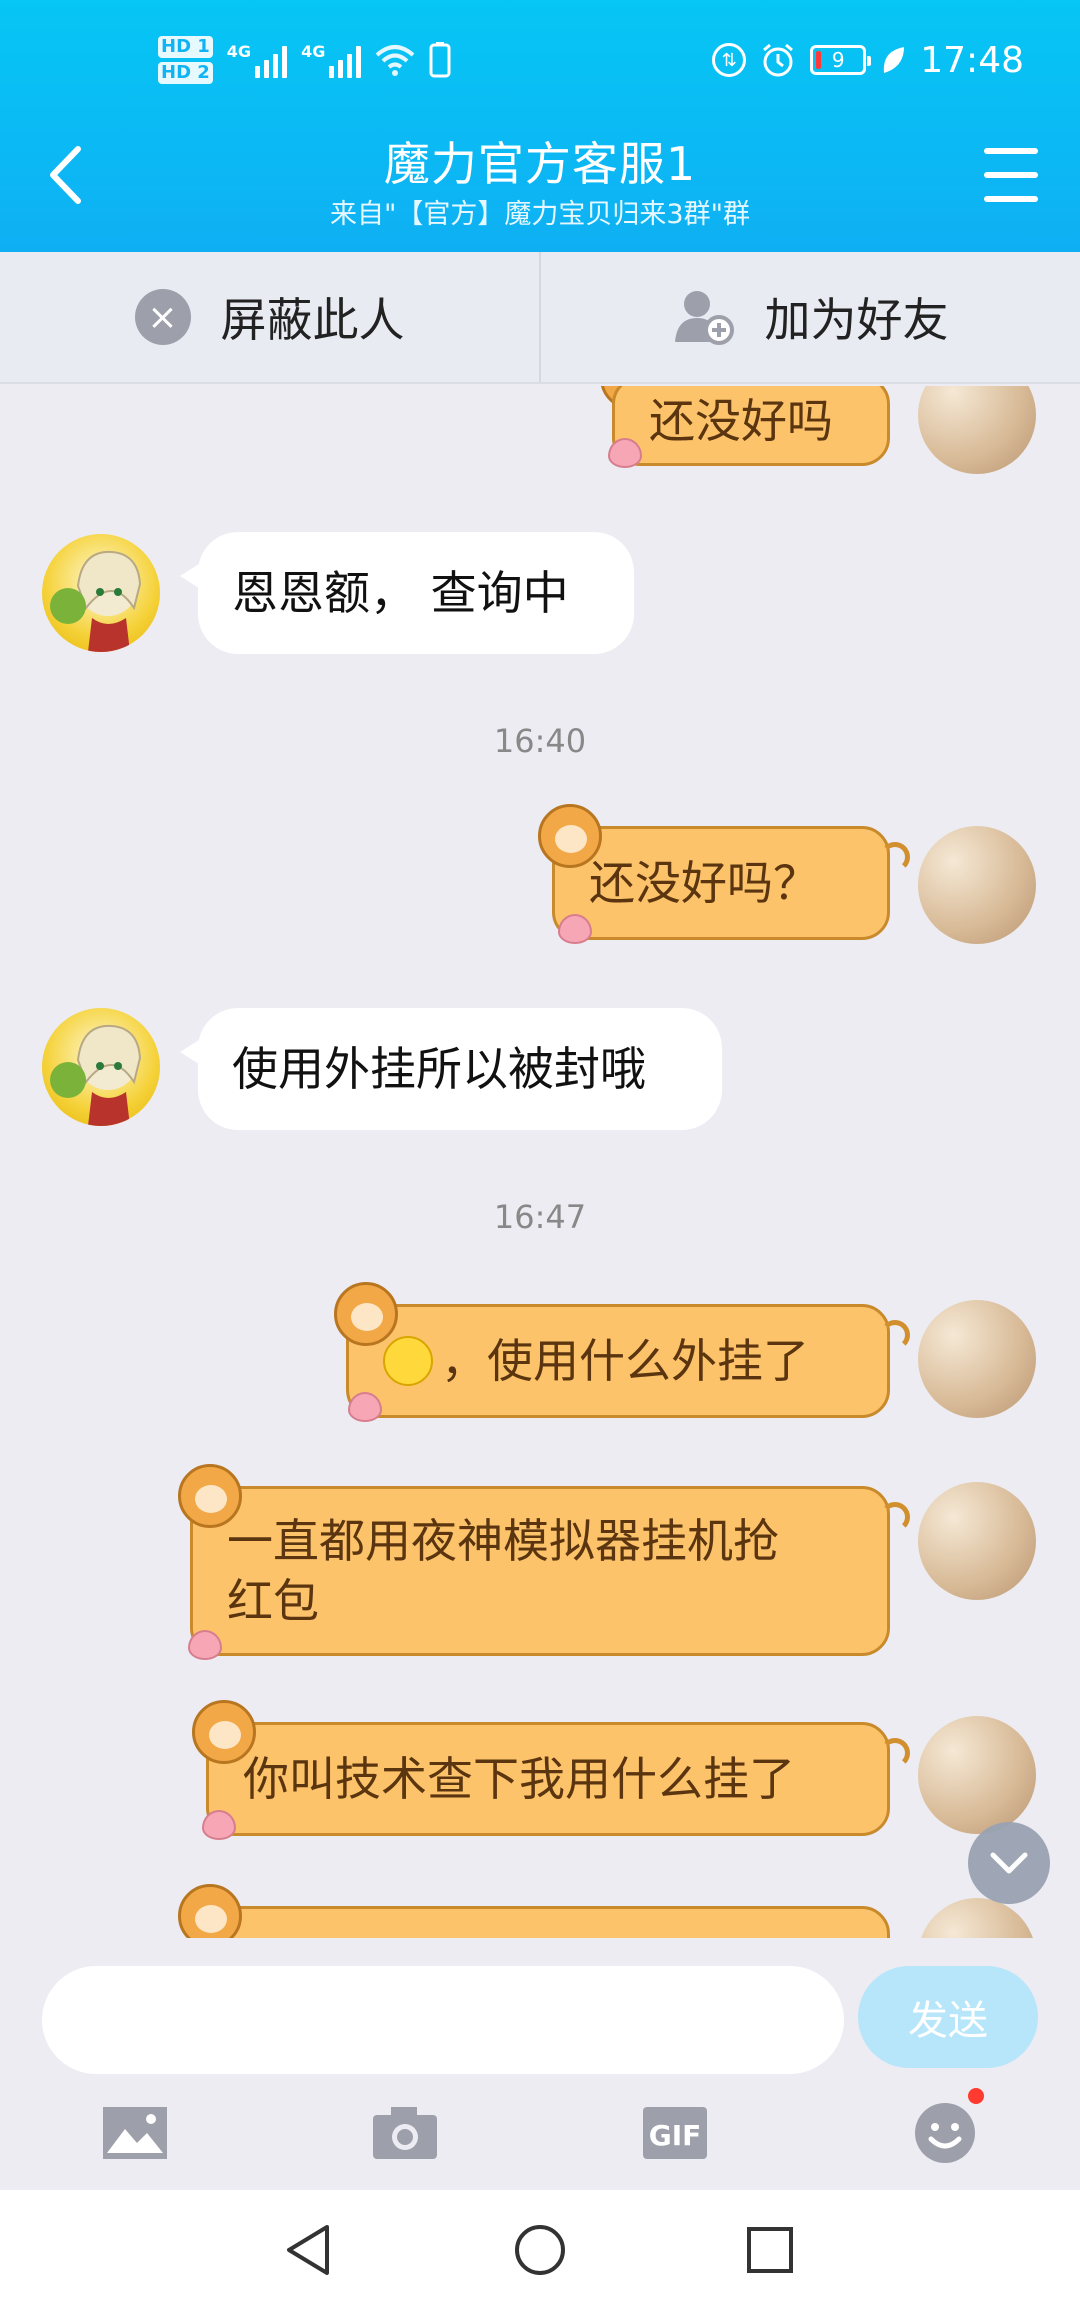  What do you see at coordinates (540, 164) in the screenshot?
I see `chat-title: 魔力官方客服1` at bounding box center [540, 164].